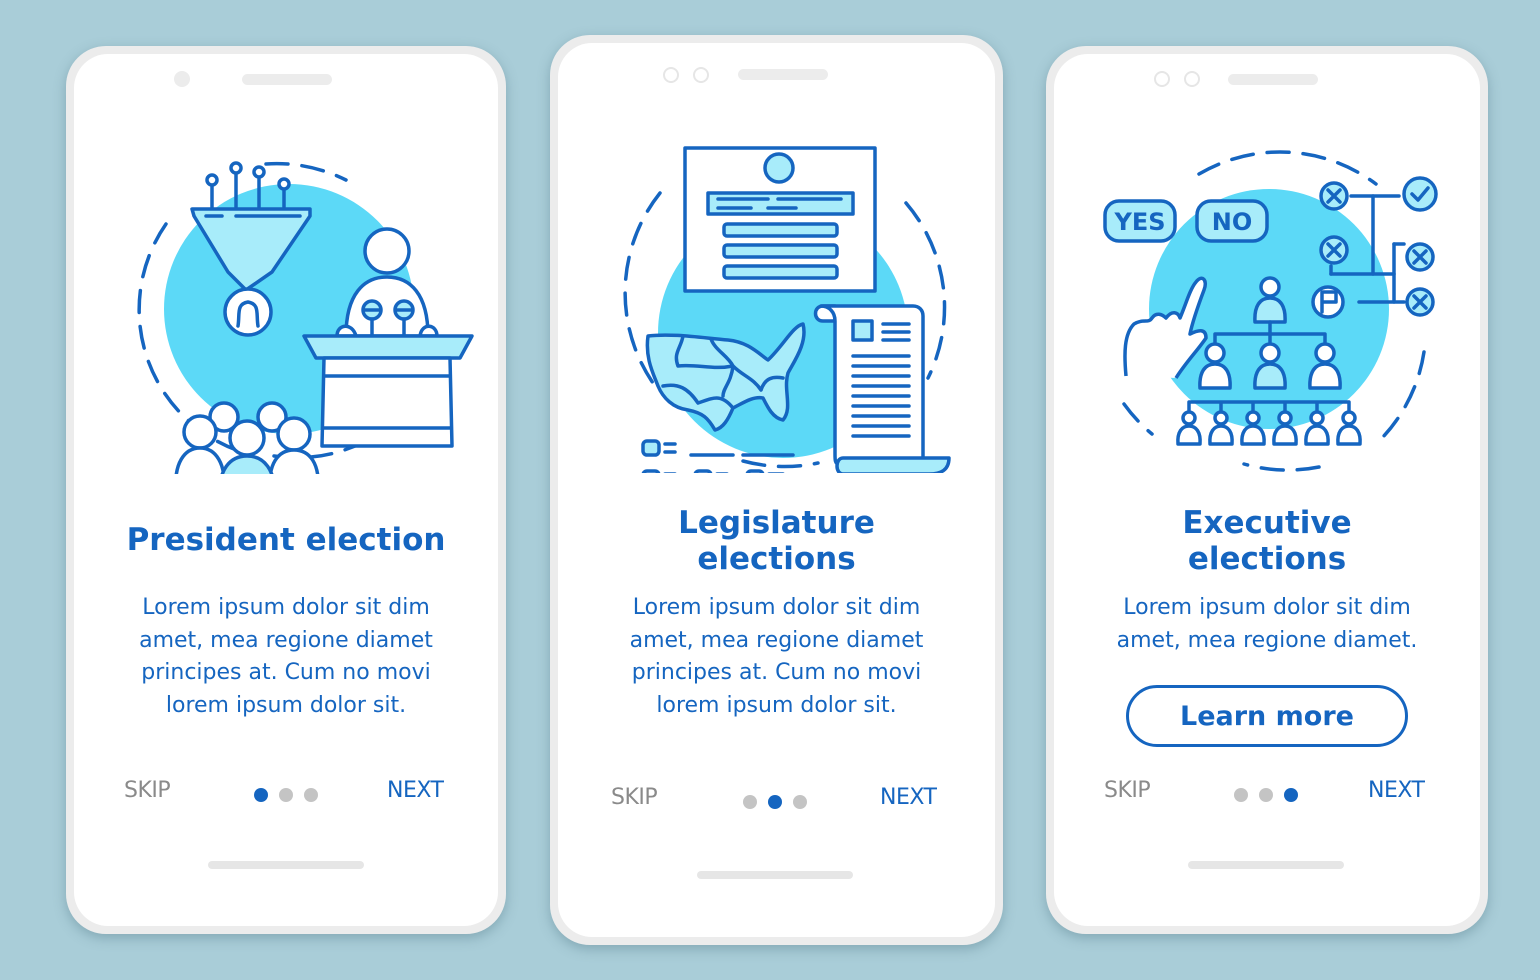  What do you see at coordinates (882, 388) in the screenshot?
I see `document-scroll-icon` at bounding box center [882, 388].